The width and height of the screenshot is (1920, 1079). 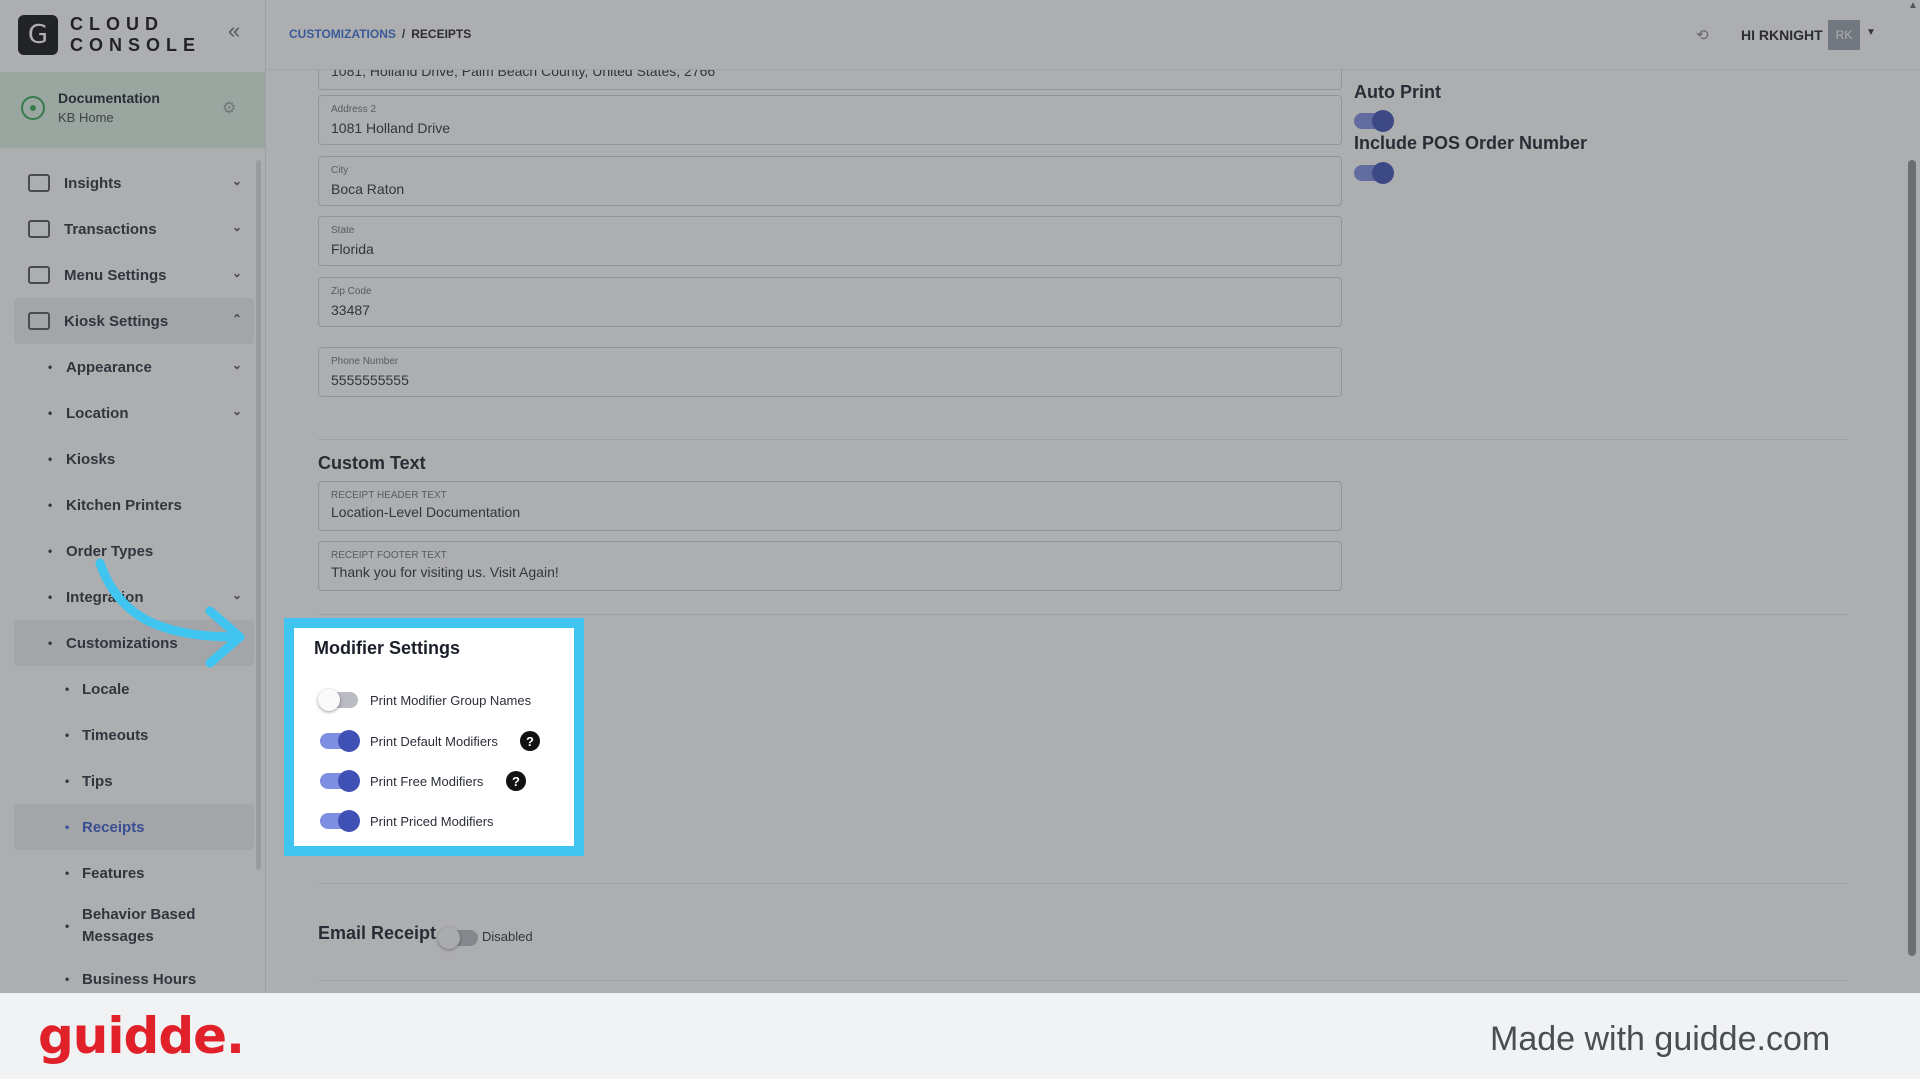 I want to click on gear-icon, so click(x=39, y=321).